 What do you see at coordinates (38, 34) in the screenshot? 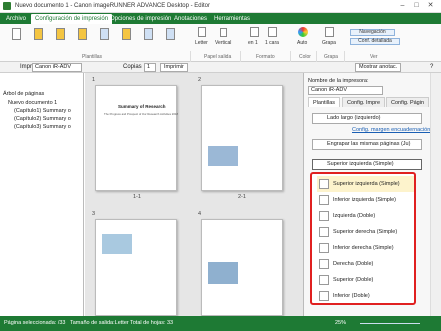
I see `template-2-icon` at bounding box center [38, 34].